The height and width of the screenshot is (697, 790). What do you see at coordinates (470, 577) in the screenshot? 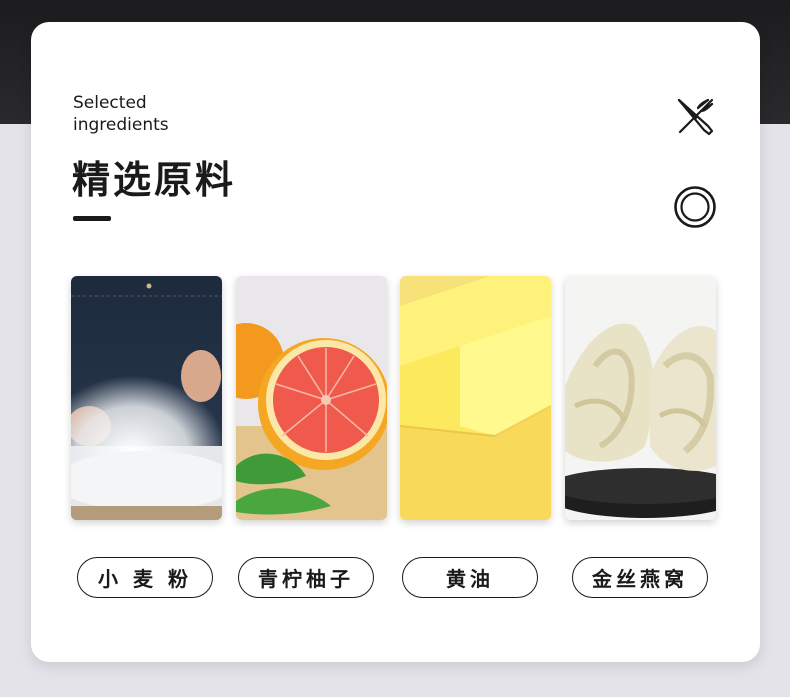
I see `ingredient-label-butter: 黄油` at bounding box center [470, 577].